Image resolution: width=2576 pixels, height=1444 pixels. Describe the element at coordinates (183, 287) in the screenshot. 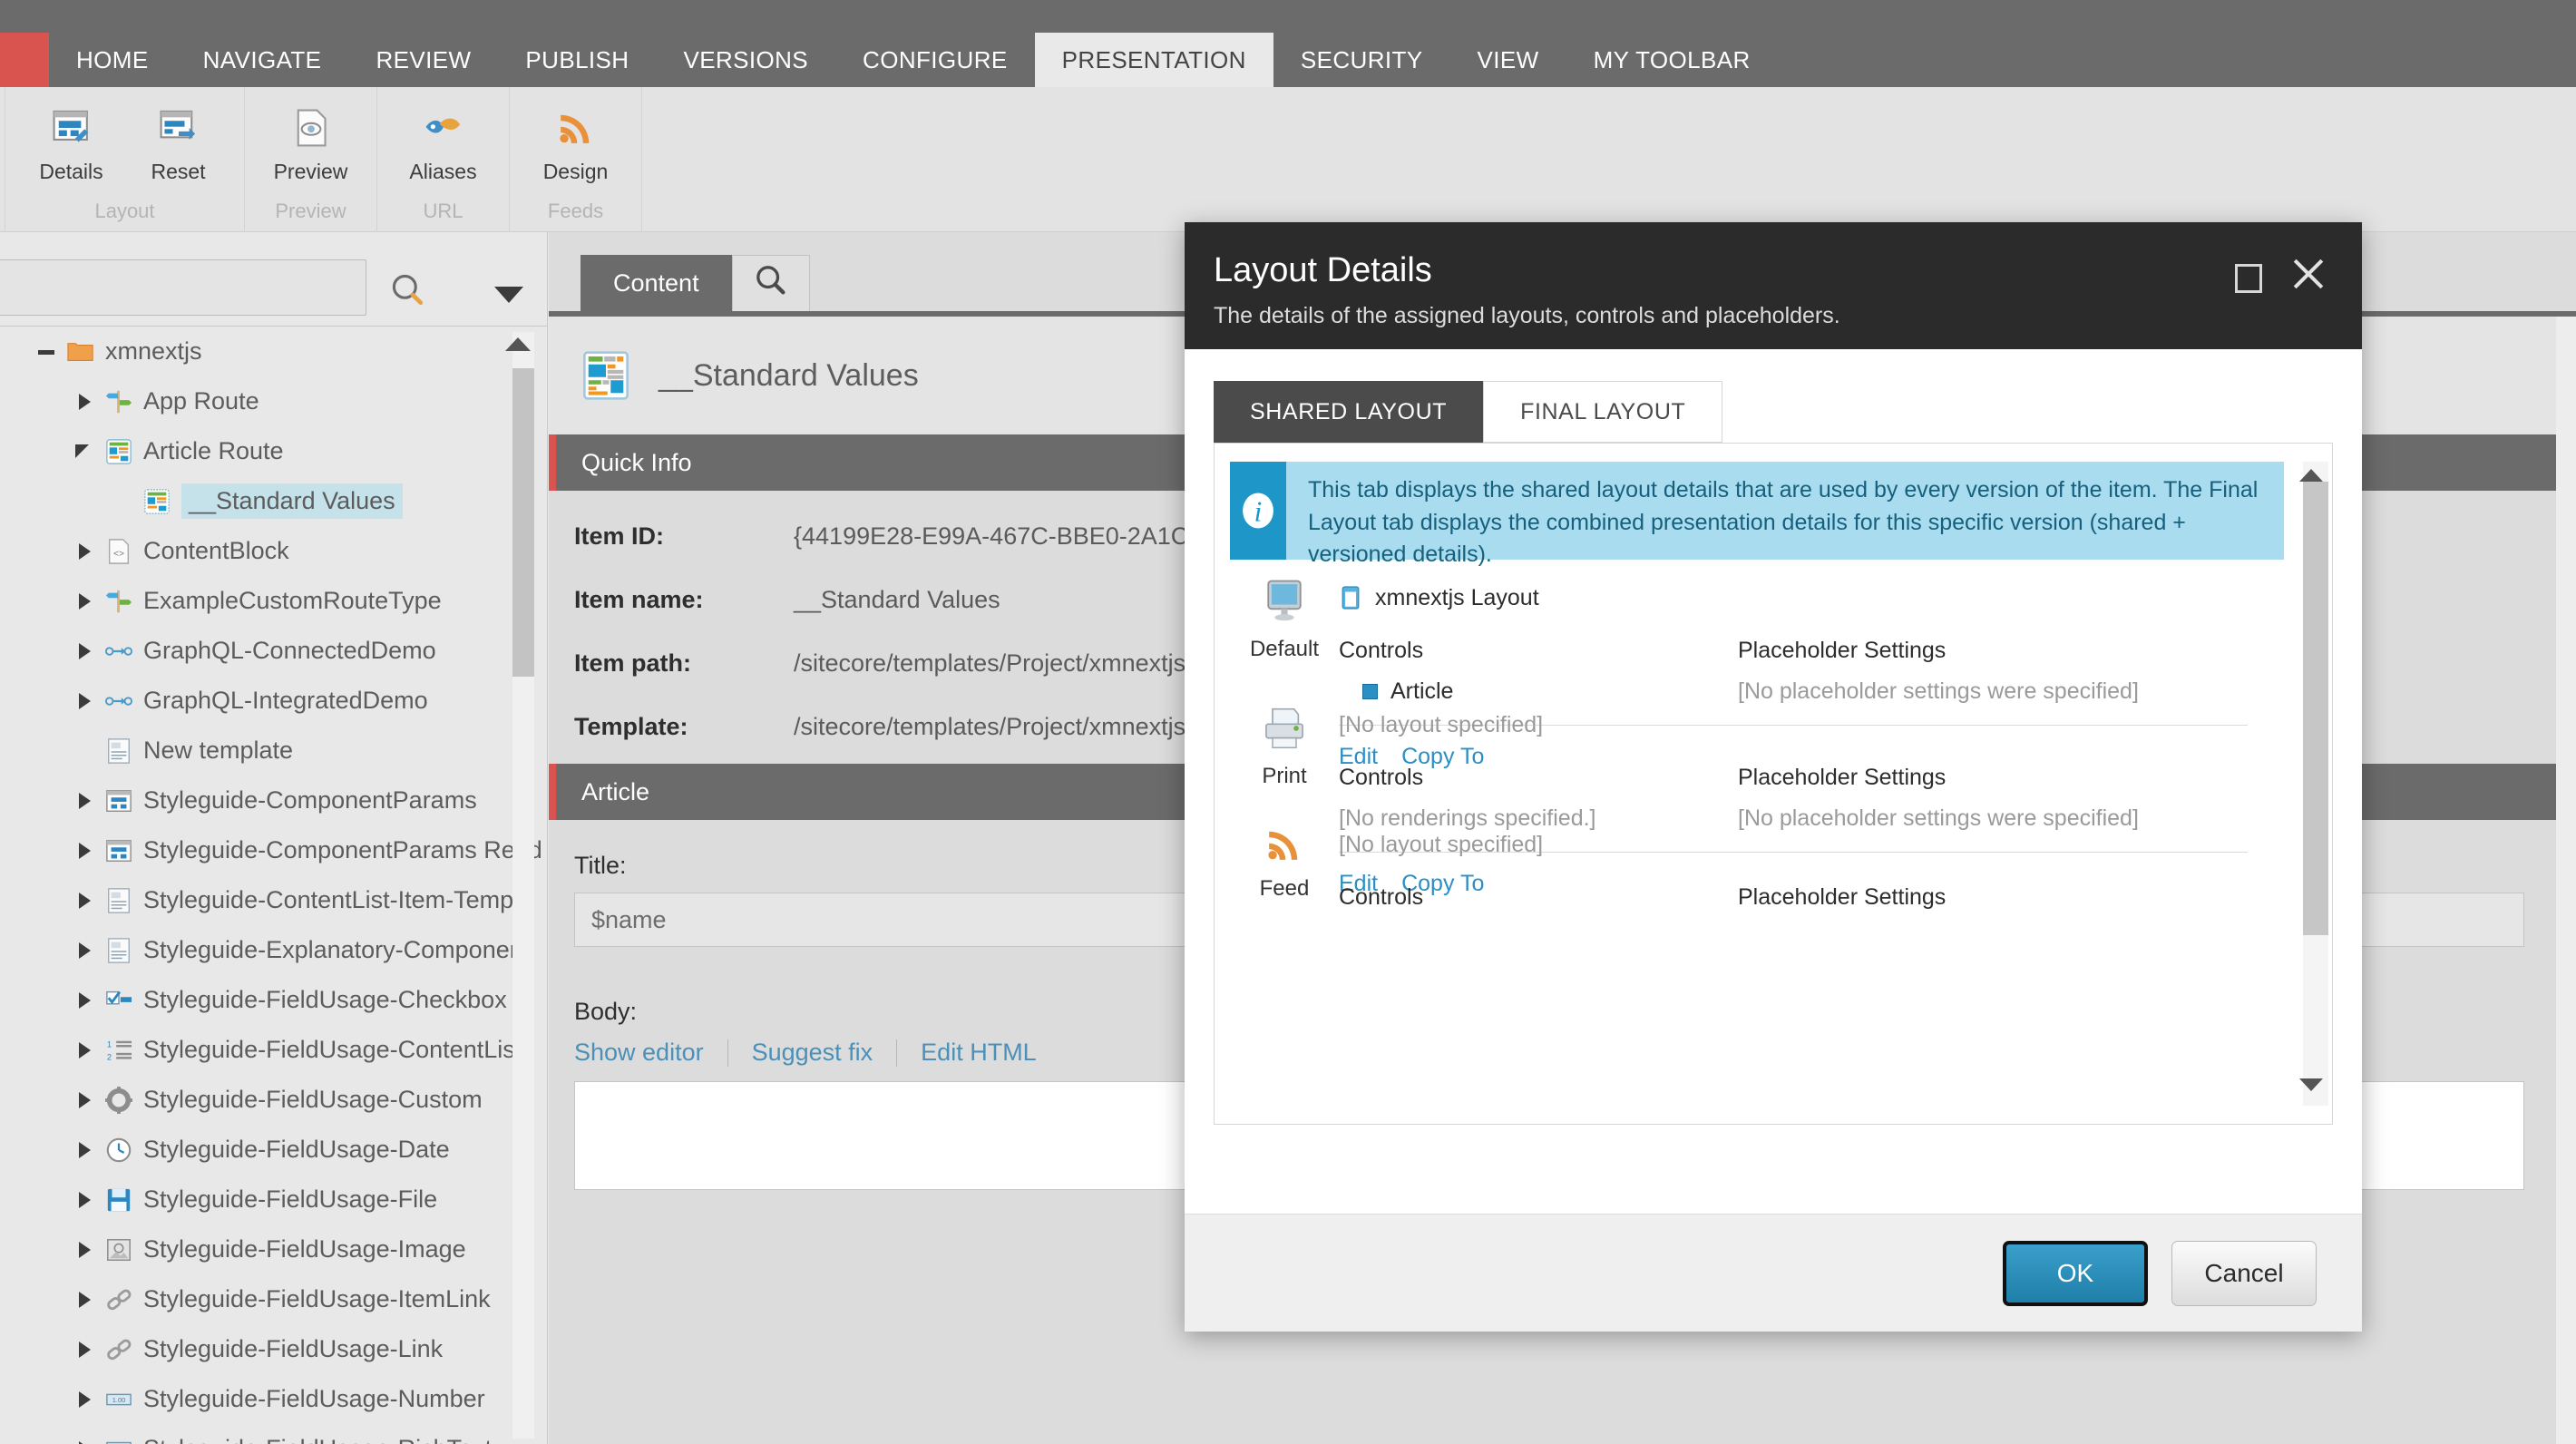

I see `search-input` at that location.